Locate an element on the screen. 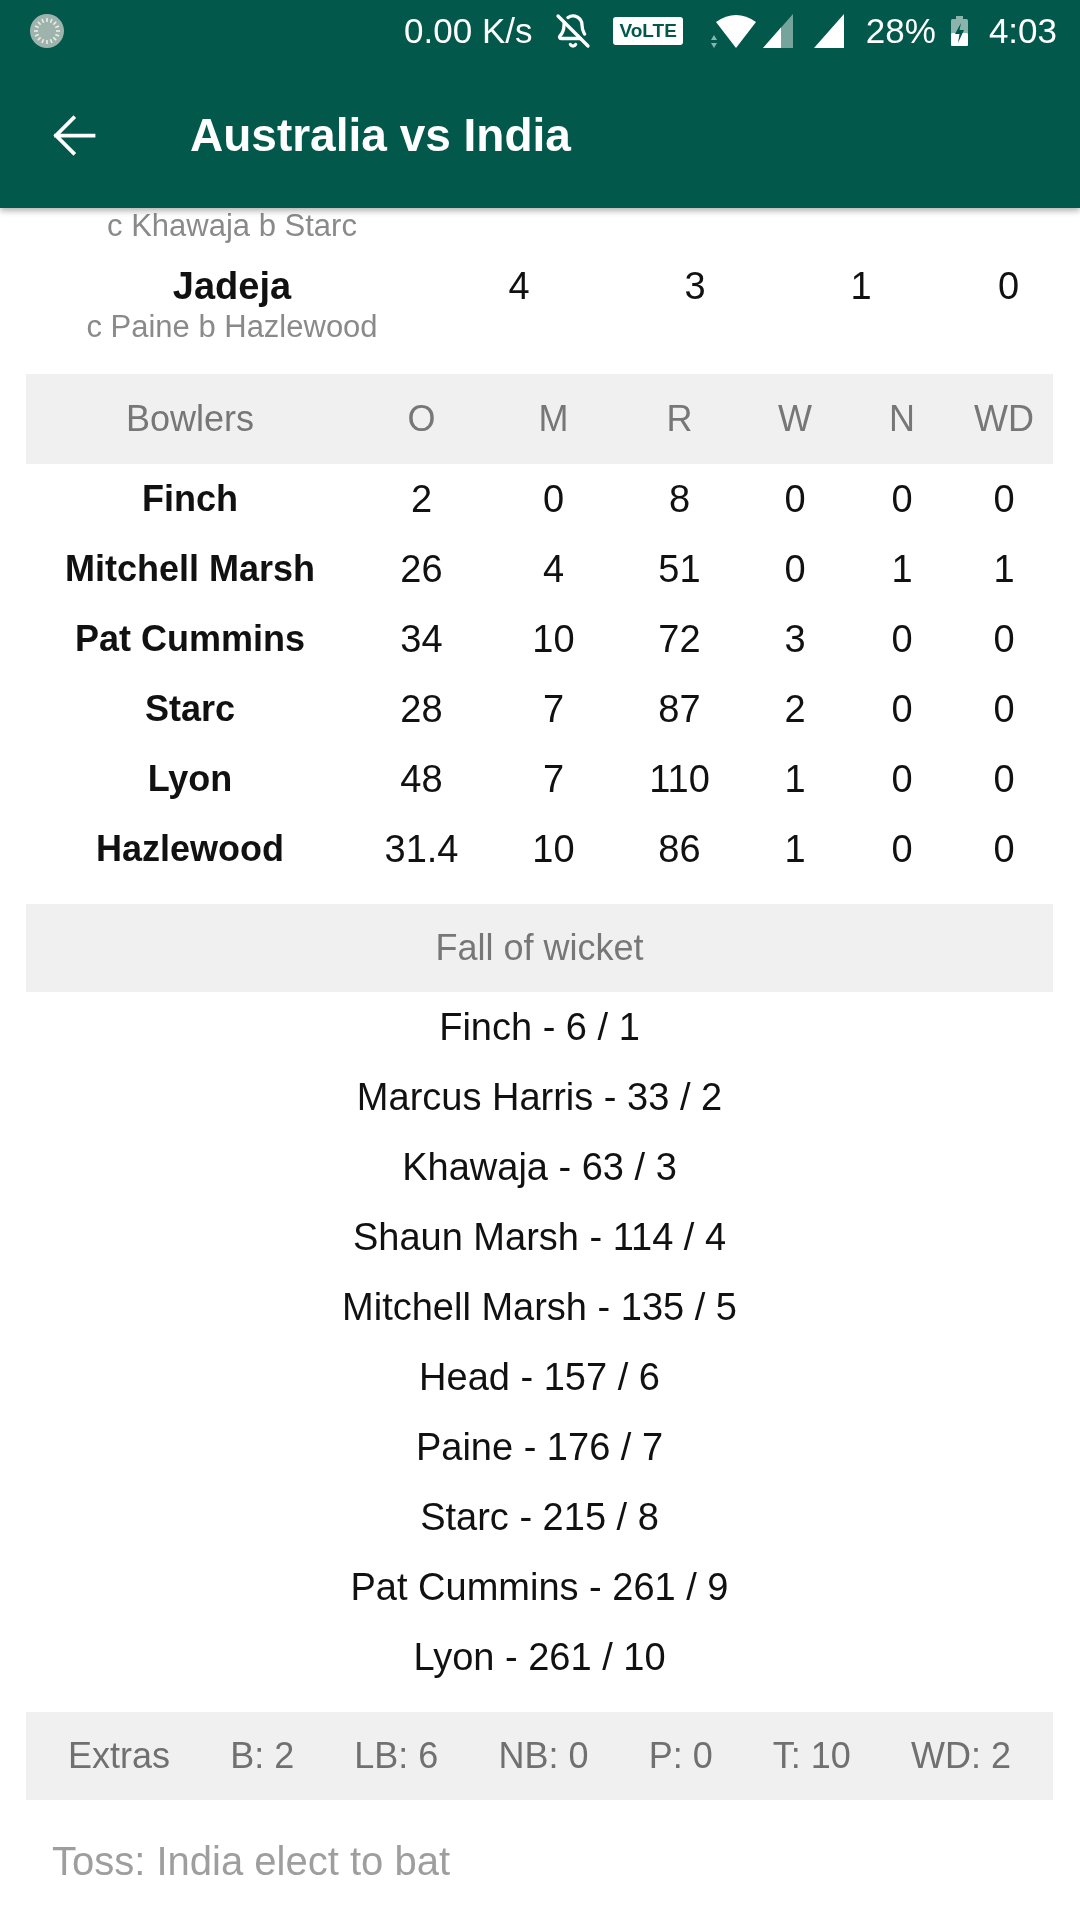 The image size is (1080, 1920). bowler-name: Finch is located at coordinates (190, 499).